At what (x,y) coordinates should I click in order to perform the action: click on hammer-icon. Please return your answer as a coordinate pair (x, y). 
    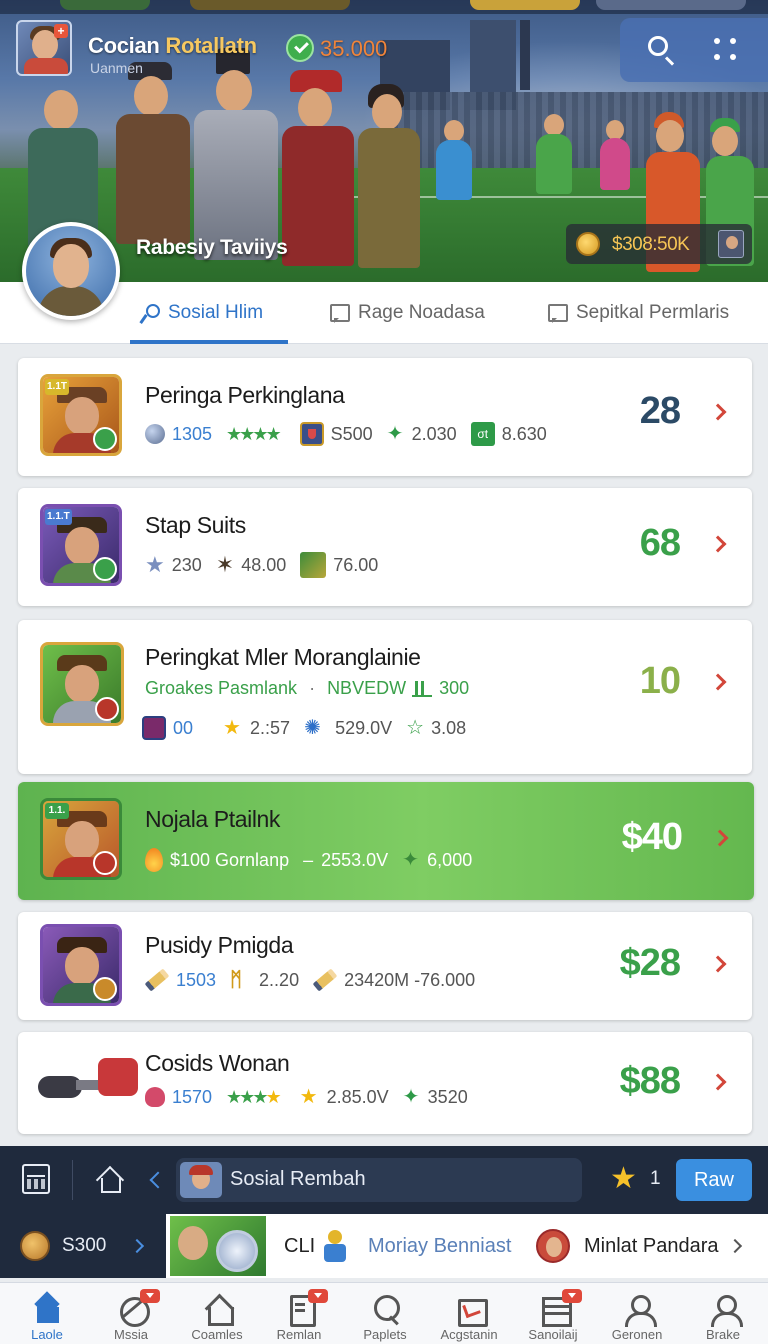
    Looking at the image, I should click on (93, 1081).